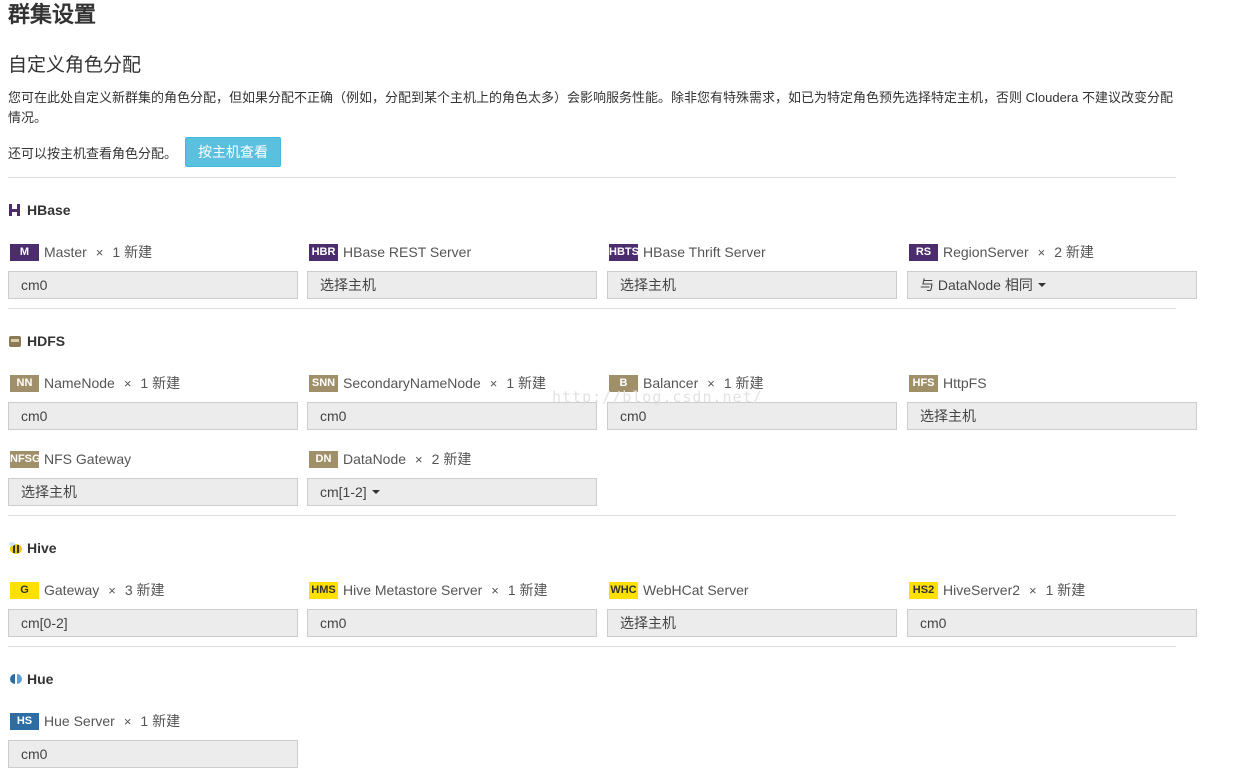  I want to click on role-name: SecondaryNameNode, so click(412, 383).